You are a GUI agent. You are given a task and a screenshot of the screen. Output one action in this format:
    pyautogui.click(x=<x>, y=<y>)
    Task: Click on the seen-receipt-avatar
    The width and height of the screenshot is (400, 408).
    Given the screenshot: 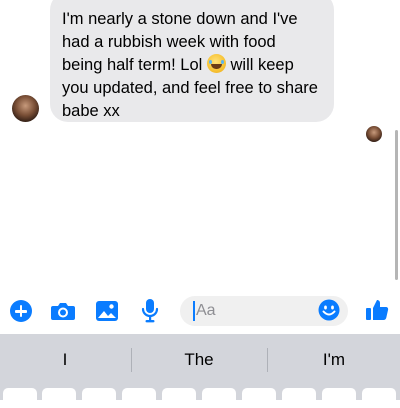 What is the action you would take?
    pyautogui.click(x=374, y=134)
    